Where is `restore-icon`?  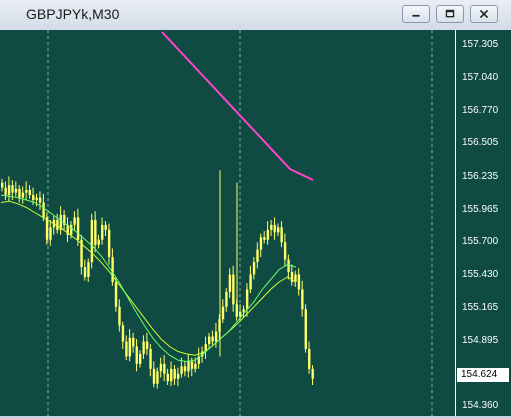
restore-icon is located at coordinates (450, 13).